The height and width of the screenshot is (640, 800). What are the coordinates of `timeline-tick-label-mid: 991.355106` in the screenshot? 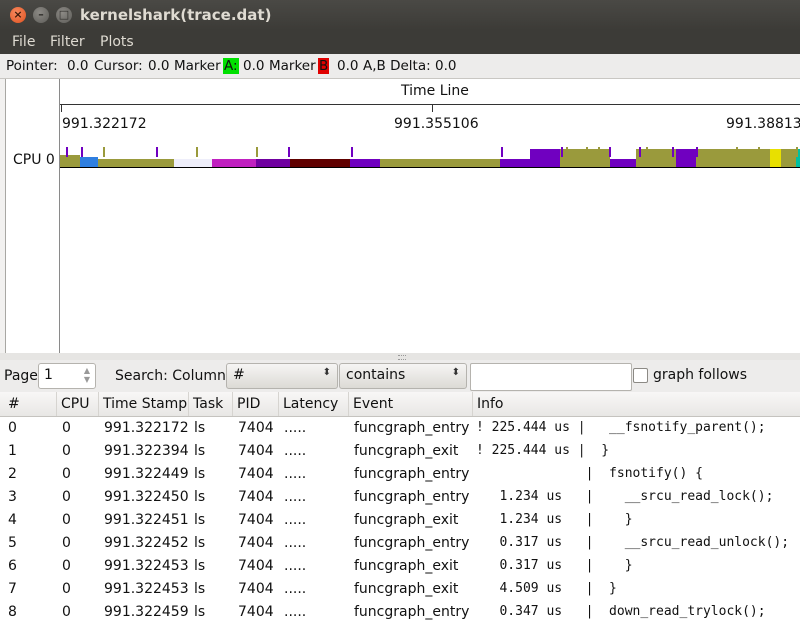 It's located at (436, 124).